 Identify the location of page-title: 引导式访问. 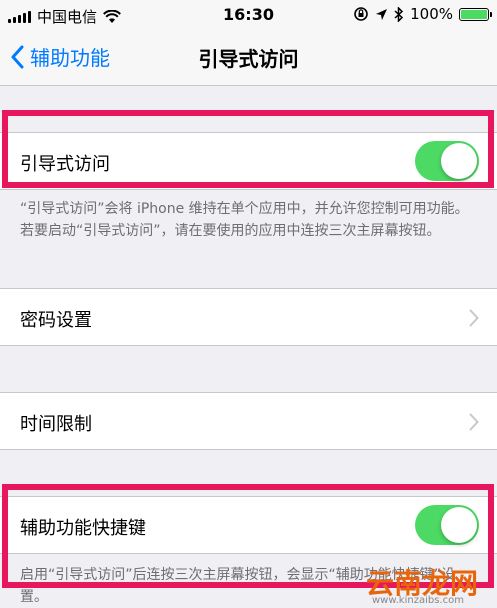
(248, 59).